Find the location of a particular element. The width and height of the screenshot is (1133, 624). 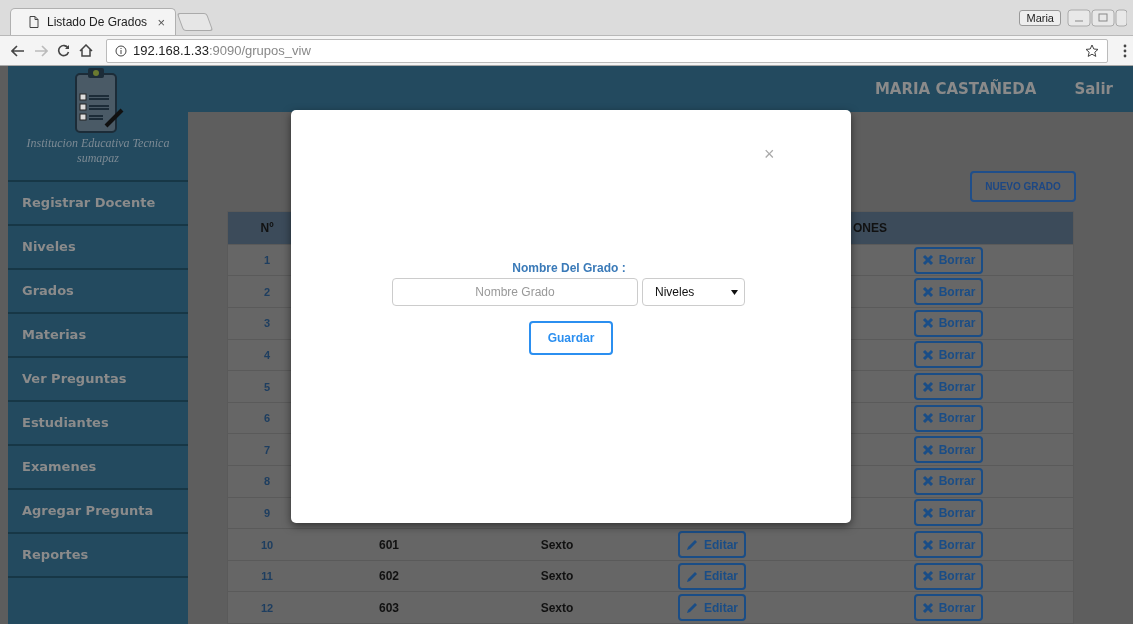

logout-link: Salir is located at coordinates (1093, 88).